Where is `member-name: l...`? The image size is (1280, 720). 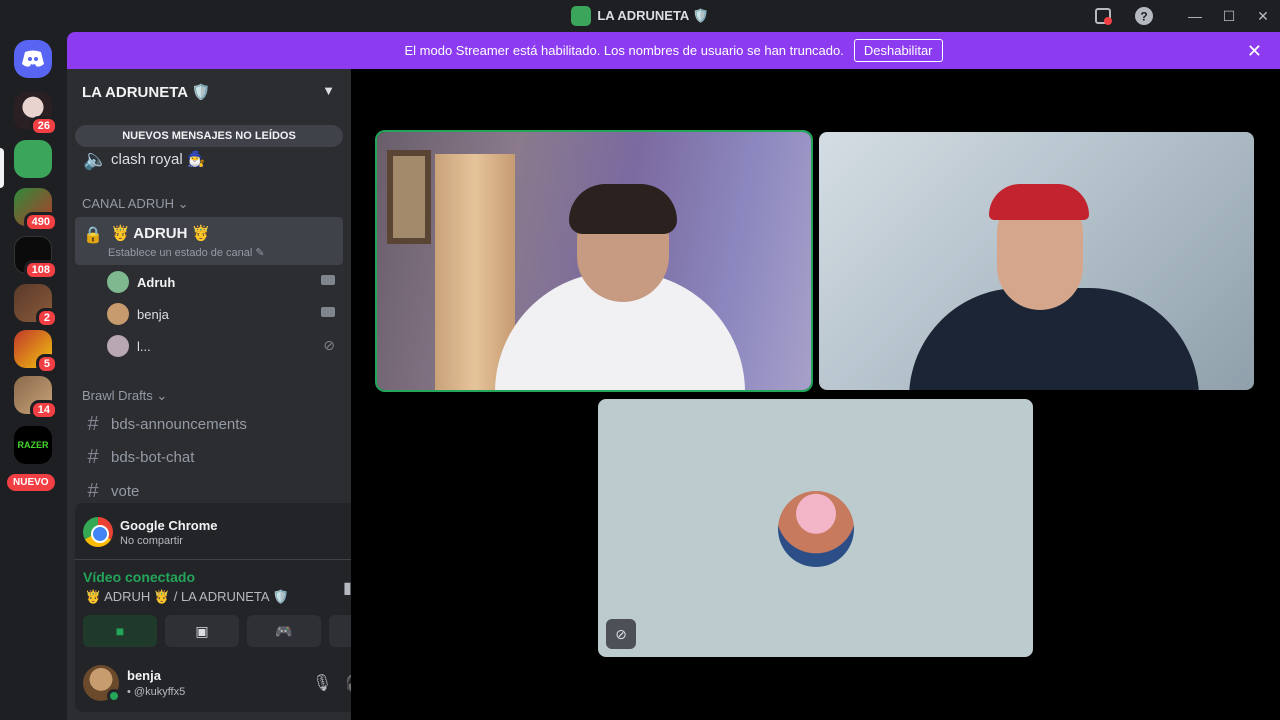
member-name: l... is located at coordinates (144, 346).